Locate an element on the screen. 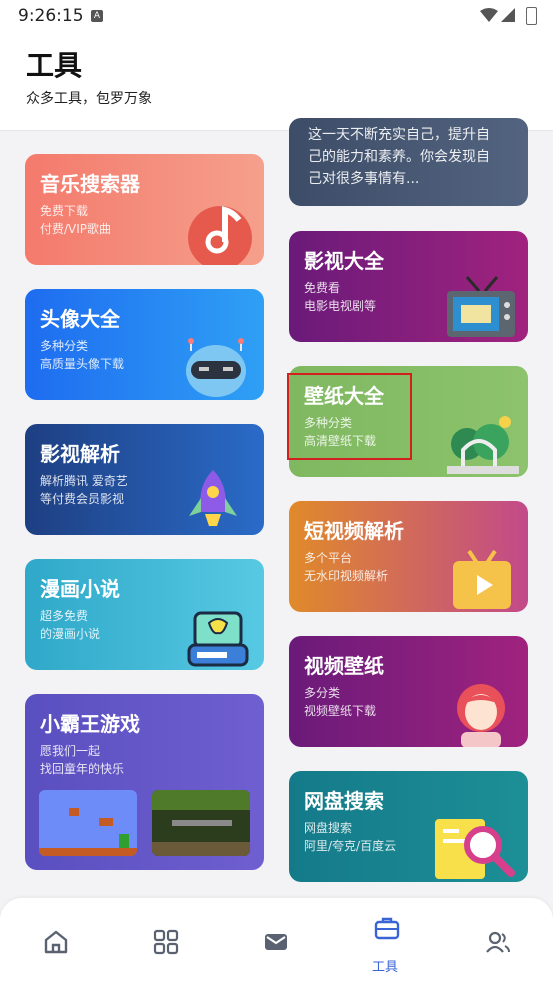 The height and width of the screenshot is (983, 553). card-title: 短视频解析 is located at coordinates (354, 531).